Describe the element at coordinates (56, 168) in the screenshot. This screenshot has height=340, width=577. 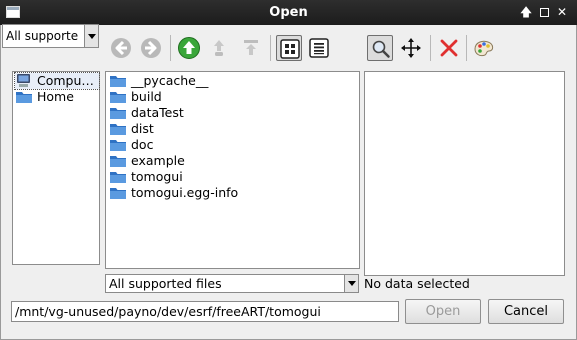
I see `sidebar: Compu… Home` at that location.